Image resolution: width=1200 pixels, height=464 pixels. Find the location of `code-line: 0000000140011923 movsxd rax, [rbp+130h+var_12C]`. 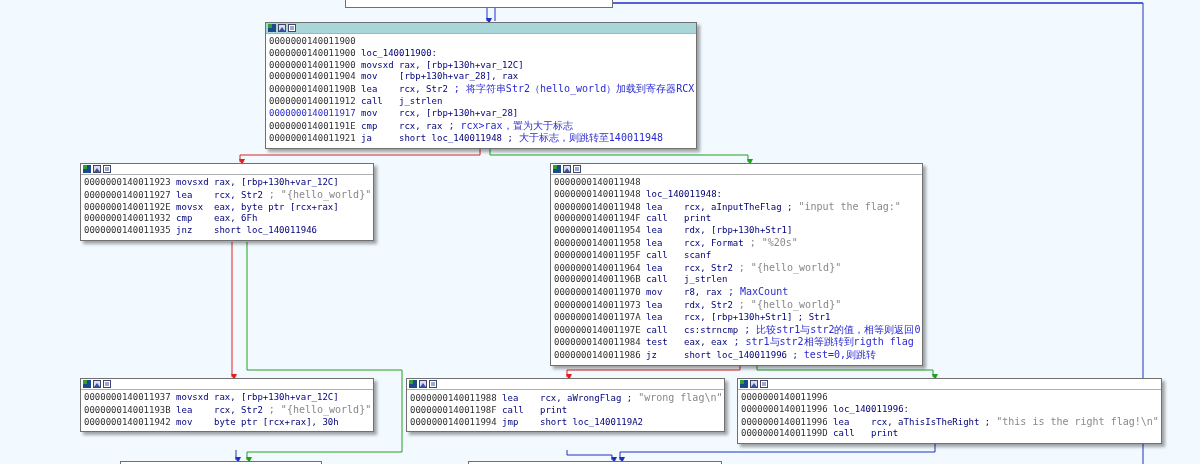

code-line: 0000000140011923 movsxd rax, [rbp+130h+var_12C] is located at coordinates (212, 183).